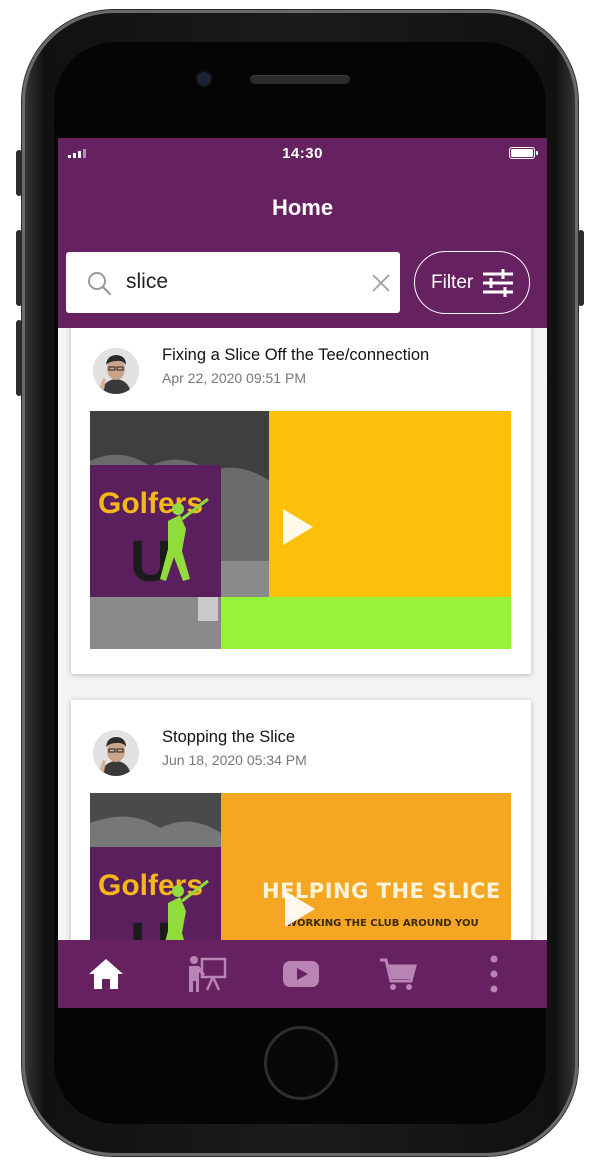 The width and height of the screenshot is (600, 1166). Describe the element at coordinates (234, 760) in the screenshot. I see `post-date: Jun 18, 2020 05:34 PM` at that location.